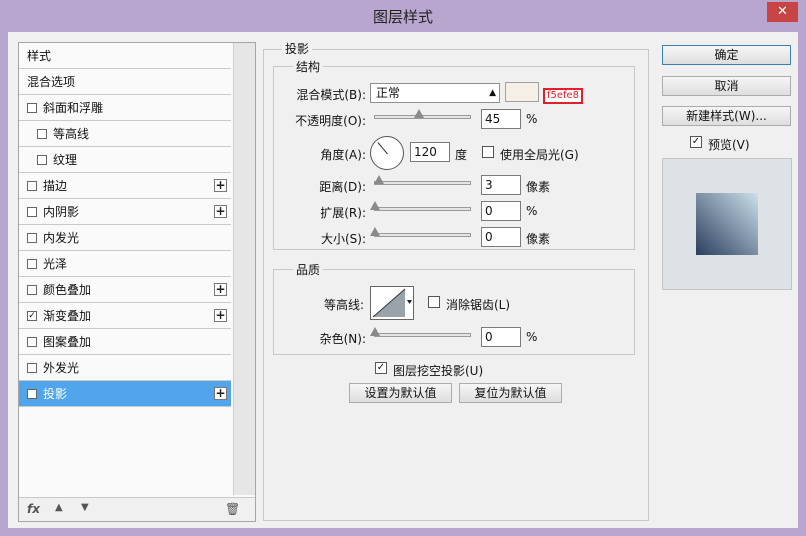 The width and height of the screenshot is (806, 536). Describe the element at coordinates (375, 205) in the screenshot. I see `spread-slider-thumb` at that location.